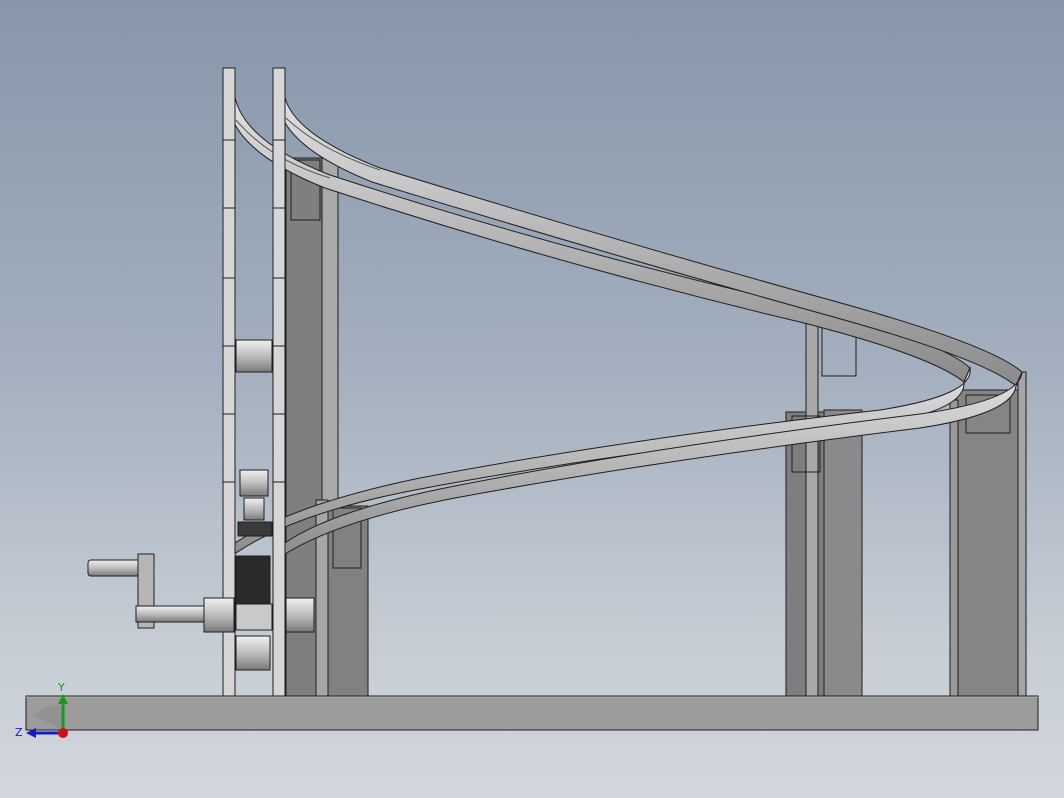  What do you see at coordinates (988, 534) in the screenshot?
I see `support-post-right` at bounding box center [988, 534].